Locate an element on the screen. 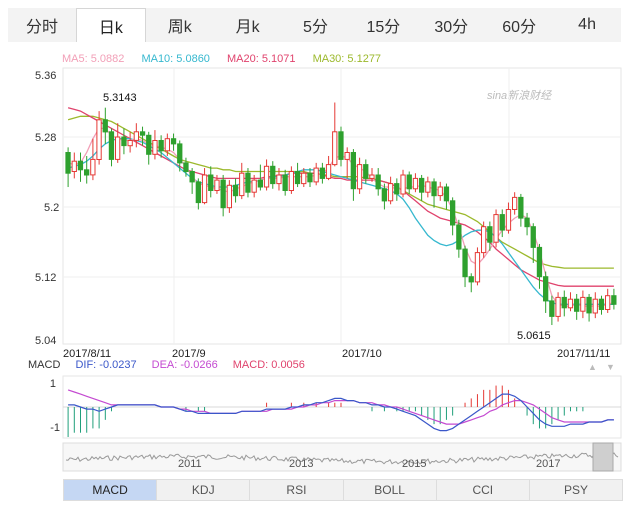 This screenshot has width=629, height=508. navigator-year-label: 2011 is located at coordinates (190, 464).